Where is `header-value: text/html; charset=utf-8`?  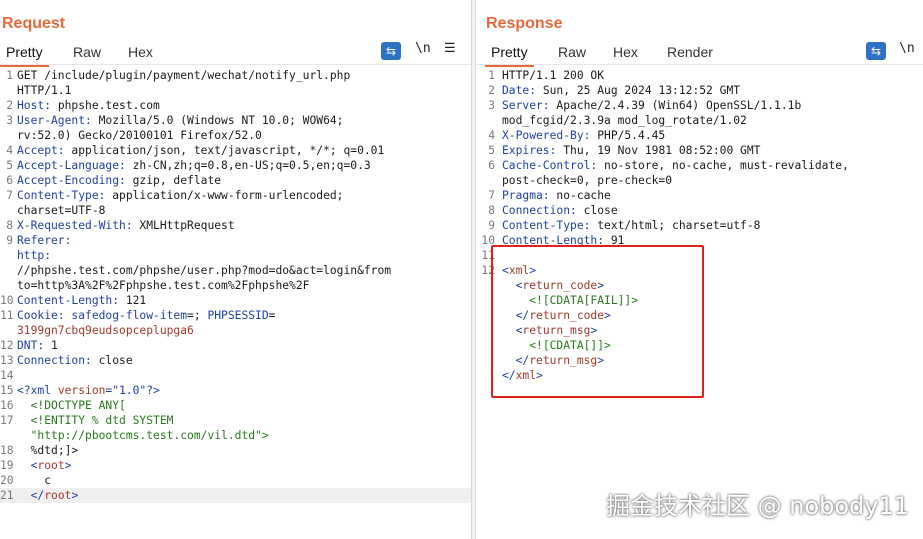 header-value: text/html; charset=utf-8 is located at coordinates (675, 225).